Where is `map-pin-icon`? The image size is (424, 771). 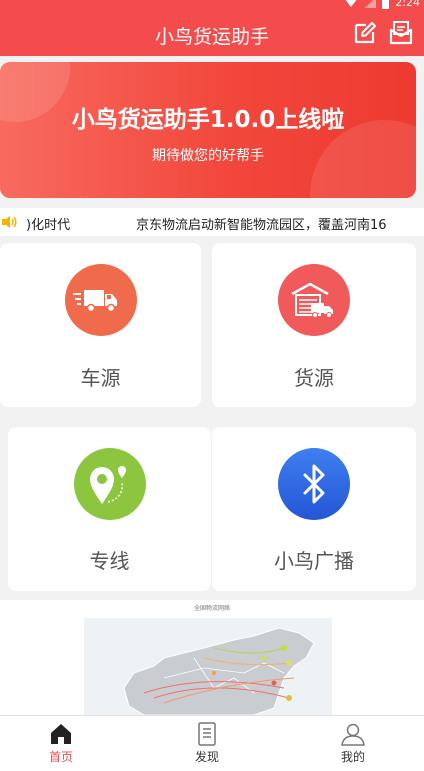 map-pin-icon is located at coordinates (109, 484).